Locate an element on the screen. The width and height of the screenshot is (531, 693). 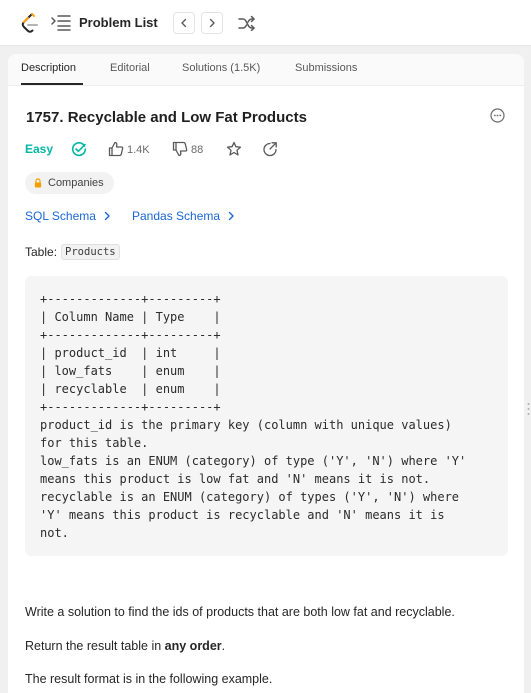
active-tab-indicator is located at coordinates (52, 84).